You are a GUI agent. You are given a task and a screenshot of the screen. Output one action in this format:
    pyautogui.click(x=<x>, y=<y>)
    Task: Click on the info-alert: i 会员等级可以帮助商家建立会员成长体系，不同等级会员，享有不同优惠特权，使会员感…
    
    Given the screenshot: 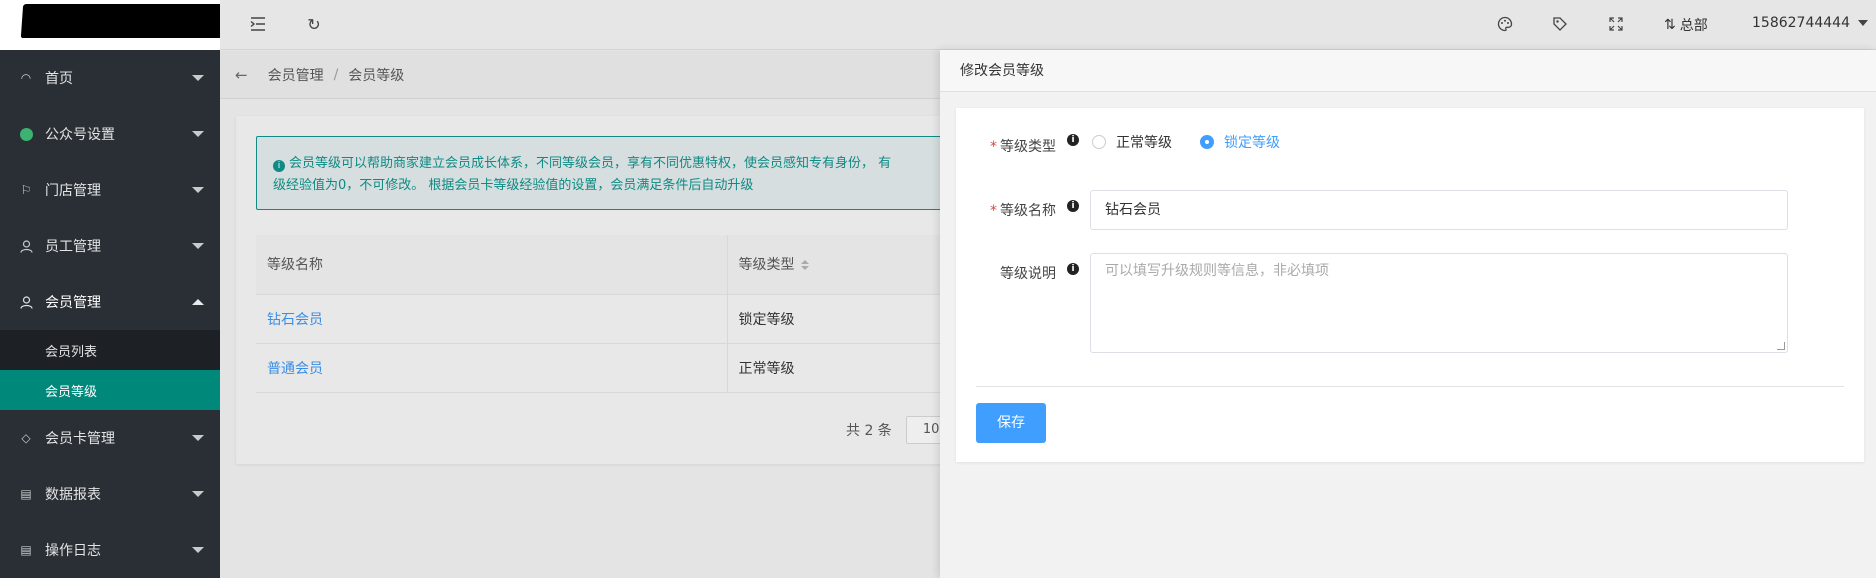 What is the action you would take?
    pyautogui.click(x=616, y=173)
    